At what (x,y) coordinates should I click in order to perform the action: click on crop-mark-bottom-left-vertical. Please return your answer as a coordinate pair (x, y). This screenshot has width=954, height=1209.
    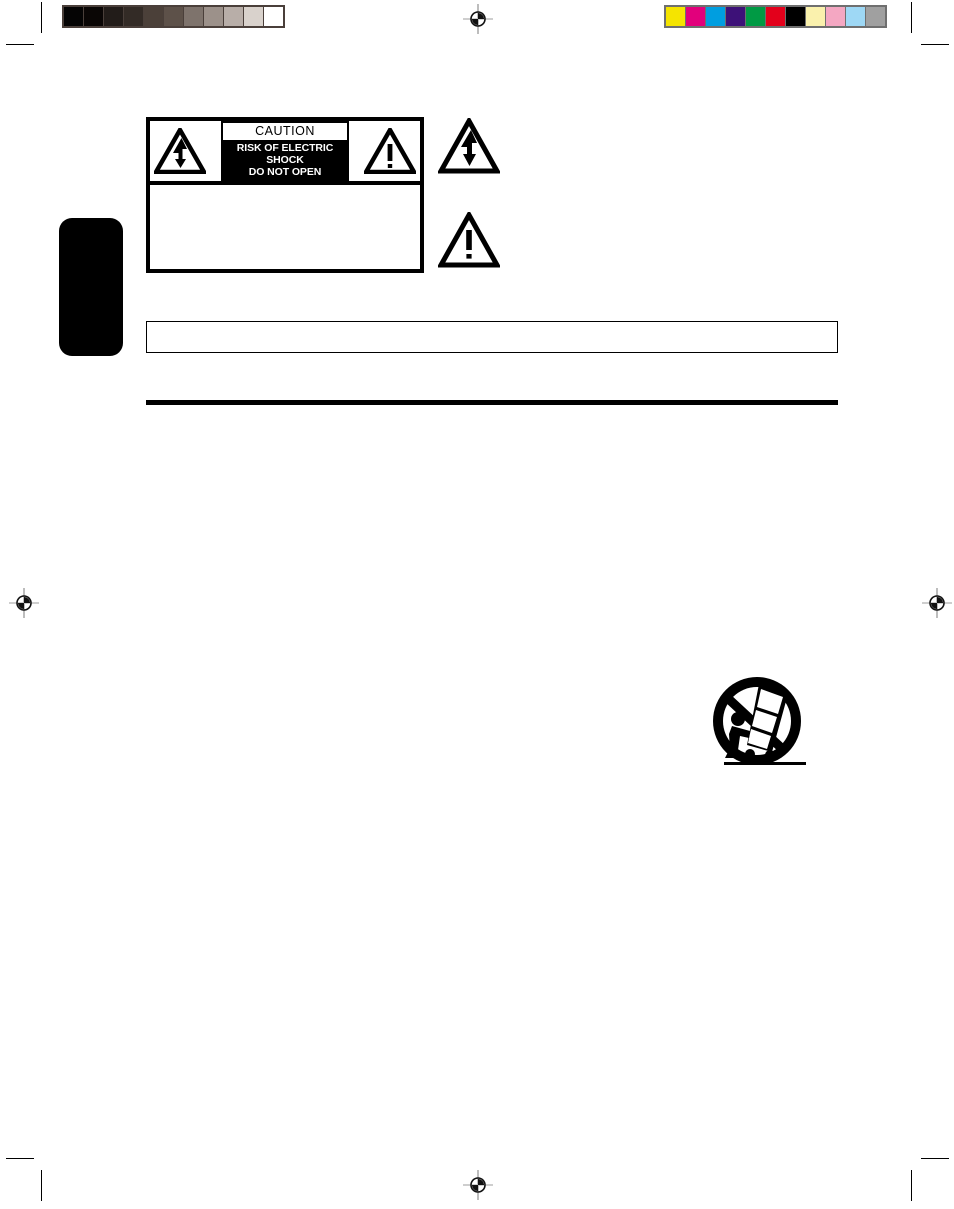
    Looking at the image, I should click on (41, 1185).